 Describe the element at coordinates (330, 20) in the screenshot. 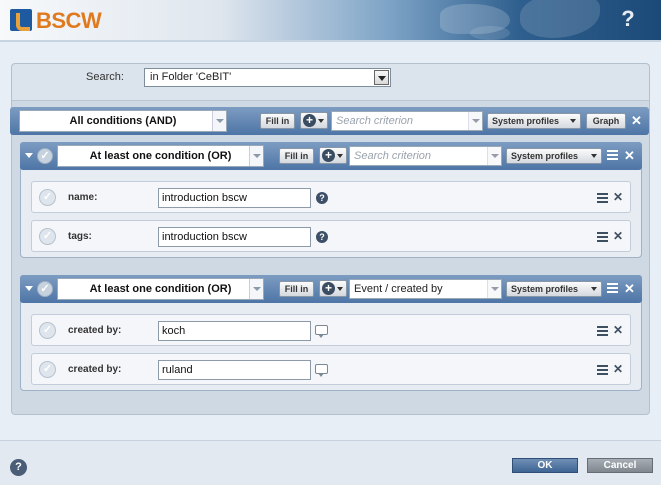

I see `app-header: BSCW ?` at that location.